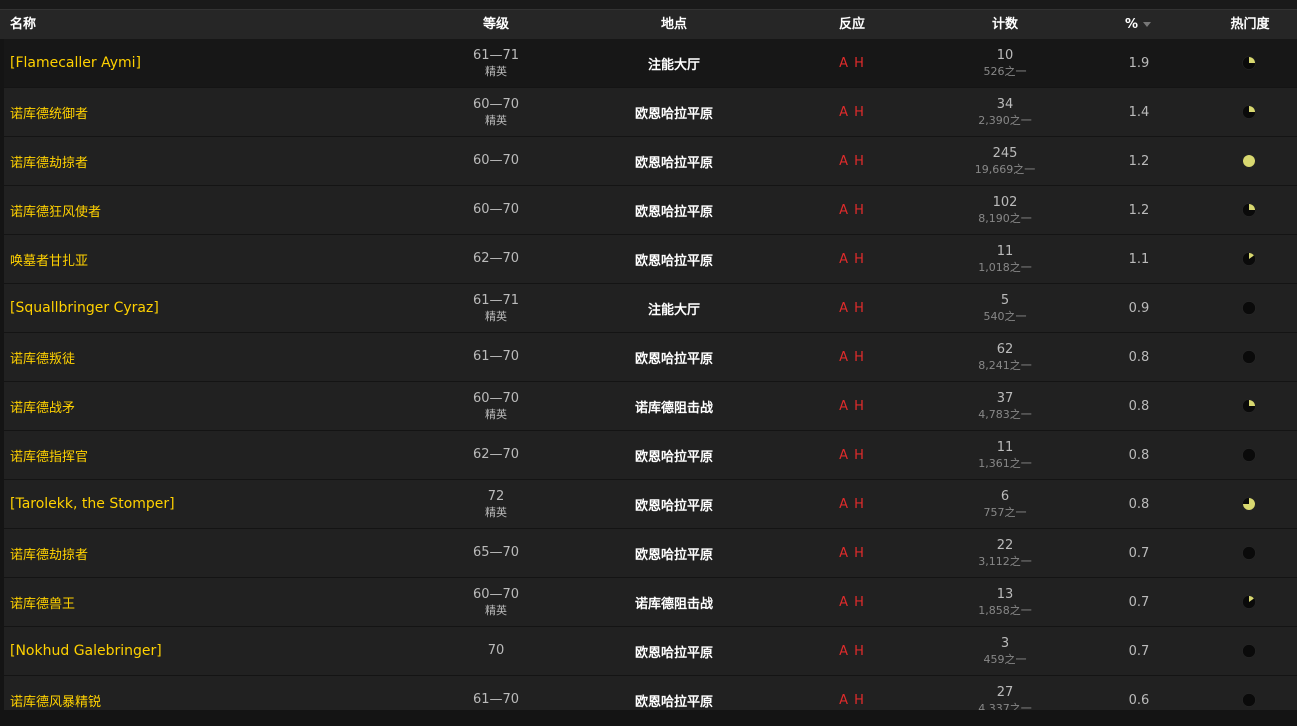 The width and height of the screenshot is (1297, 726). I want to click on percent-value: 0.6, so click(1139, 700).